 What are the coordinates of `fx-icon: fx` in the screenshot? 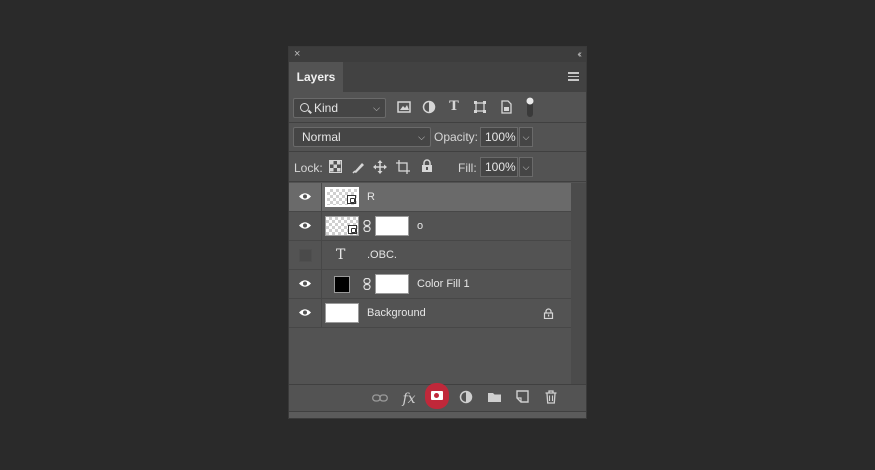 It's located at (409, 399).